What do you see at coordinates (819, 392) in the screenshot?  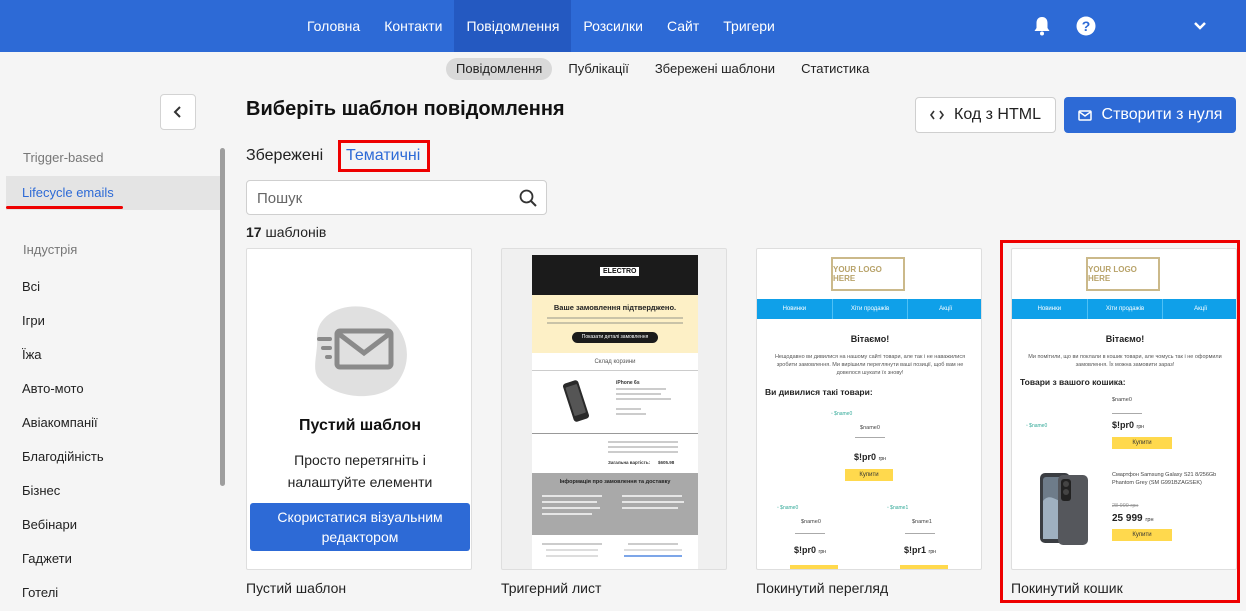 I see `email-subheading: Ви дивилися такі товари:` at bounding box center [819, 392].